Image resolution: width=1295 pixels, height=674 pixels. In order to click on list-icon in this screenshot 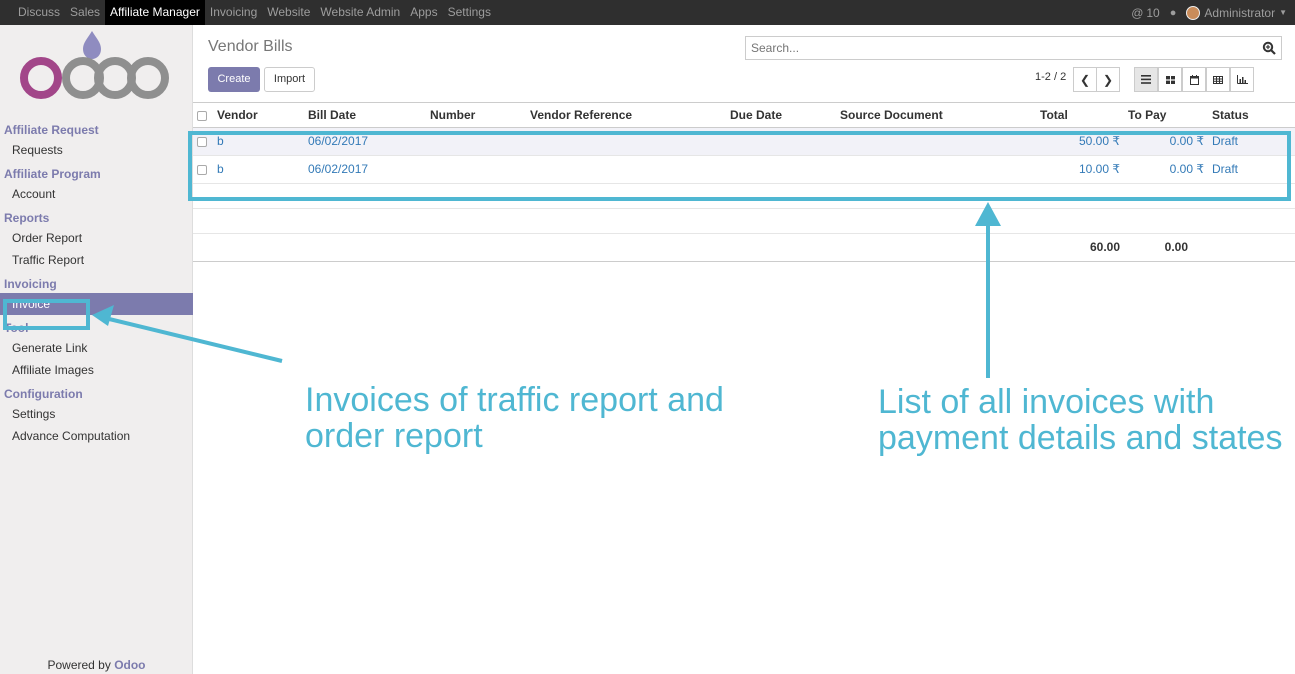, I will do `click(1146, 79)`.